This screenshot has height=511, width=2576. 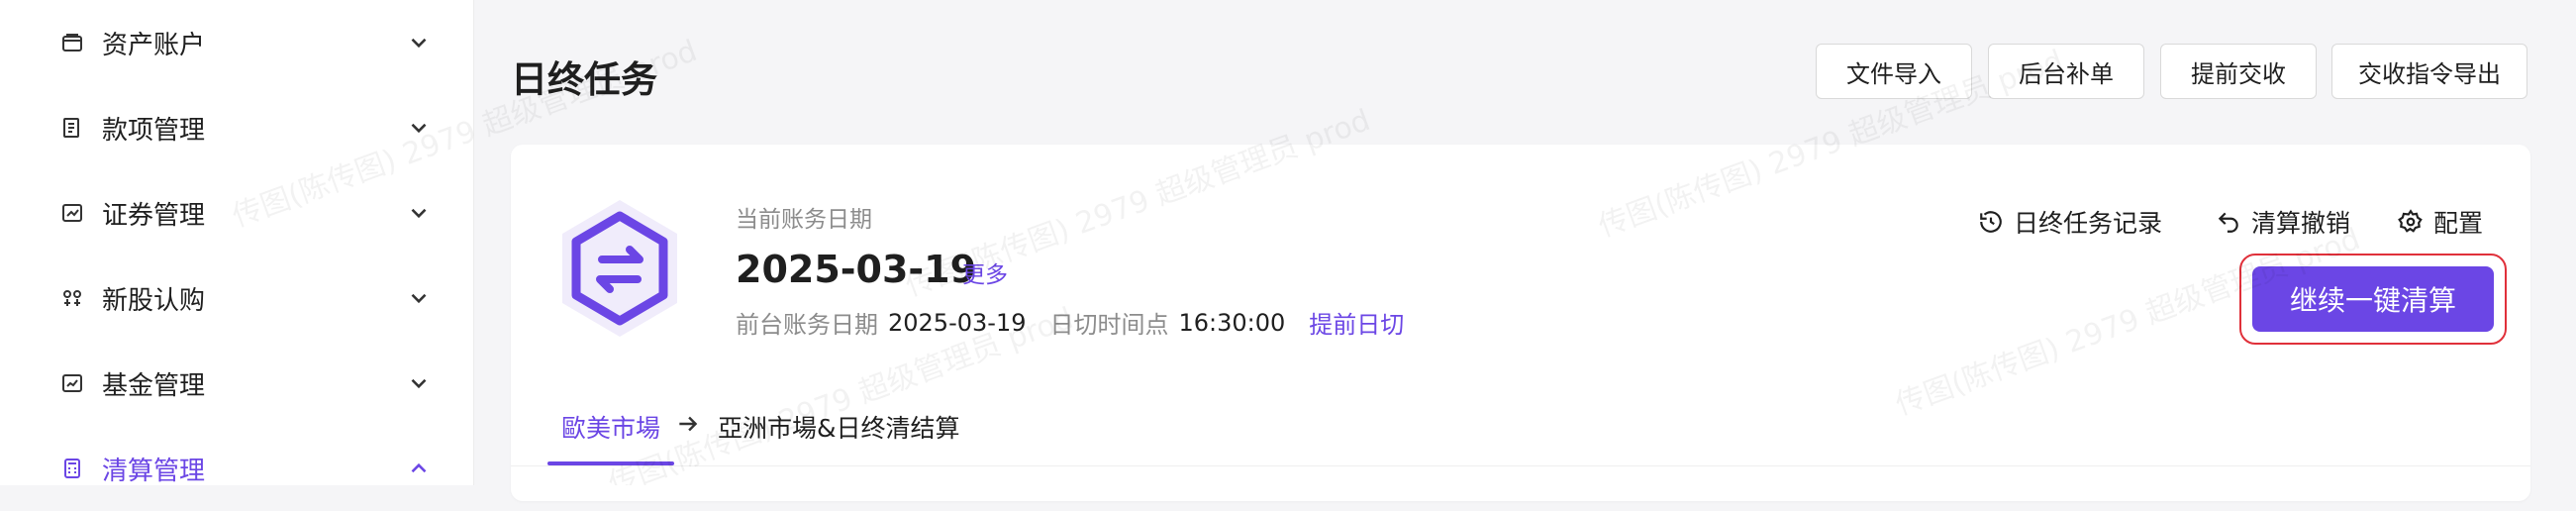 What do you see at coordinates (2459, 223) in the screenshot?
I see `config-label: 配置` at bounding box center [2459, 223].